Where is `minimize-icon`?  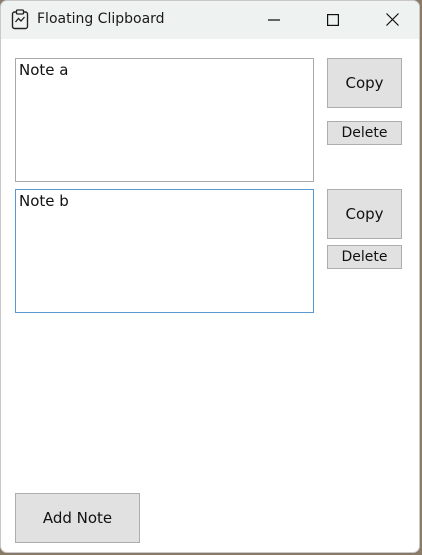 minimize-icon is located at coordinates (274, 20).